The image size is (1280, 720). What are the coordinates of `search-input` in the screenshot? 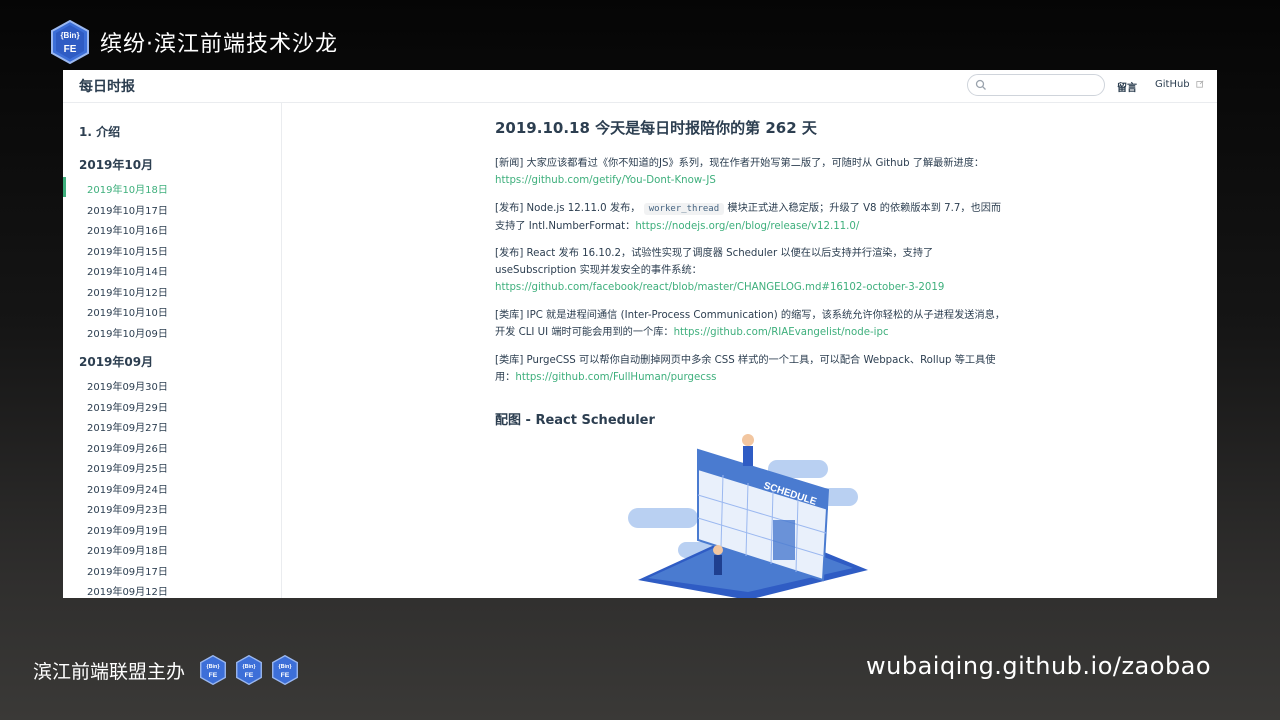 It's located at (1036, 85).